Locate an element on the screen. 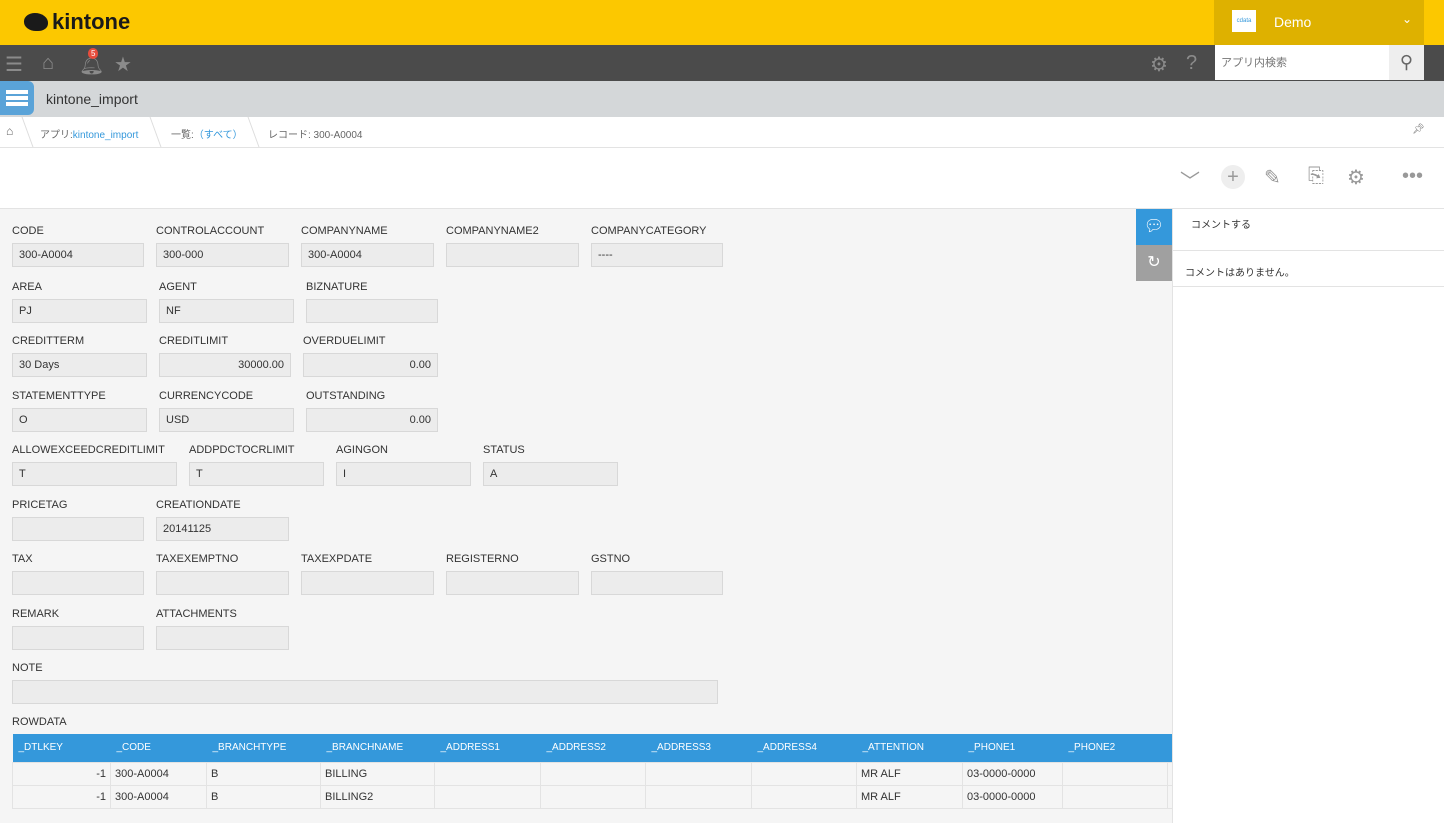 The image size is (1444, 823). breadcrumb-app: アプリ:kintone_import is located at coordinates (89, 133).